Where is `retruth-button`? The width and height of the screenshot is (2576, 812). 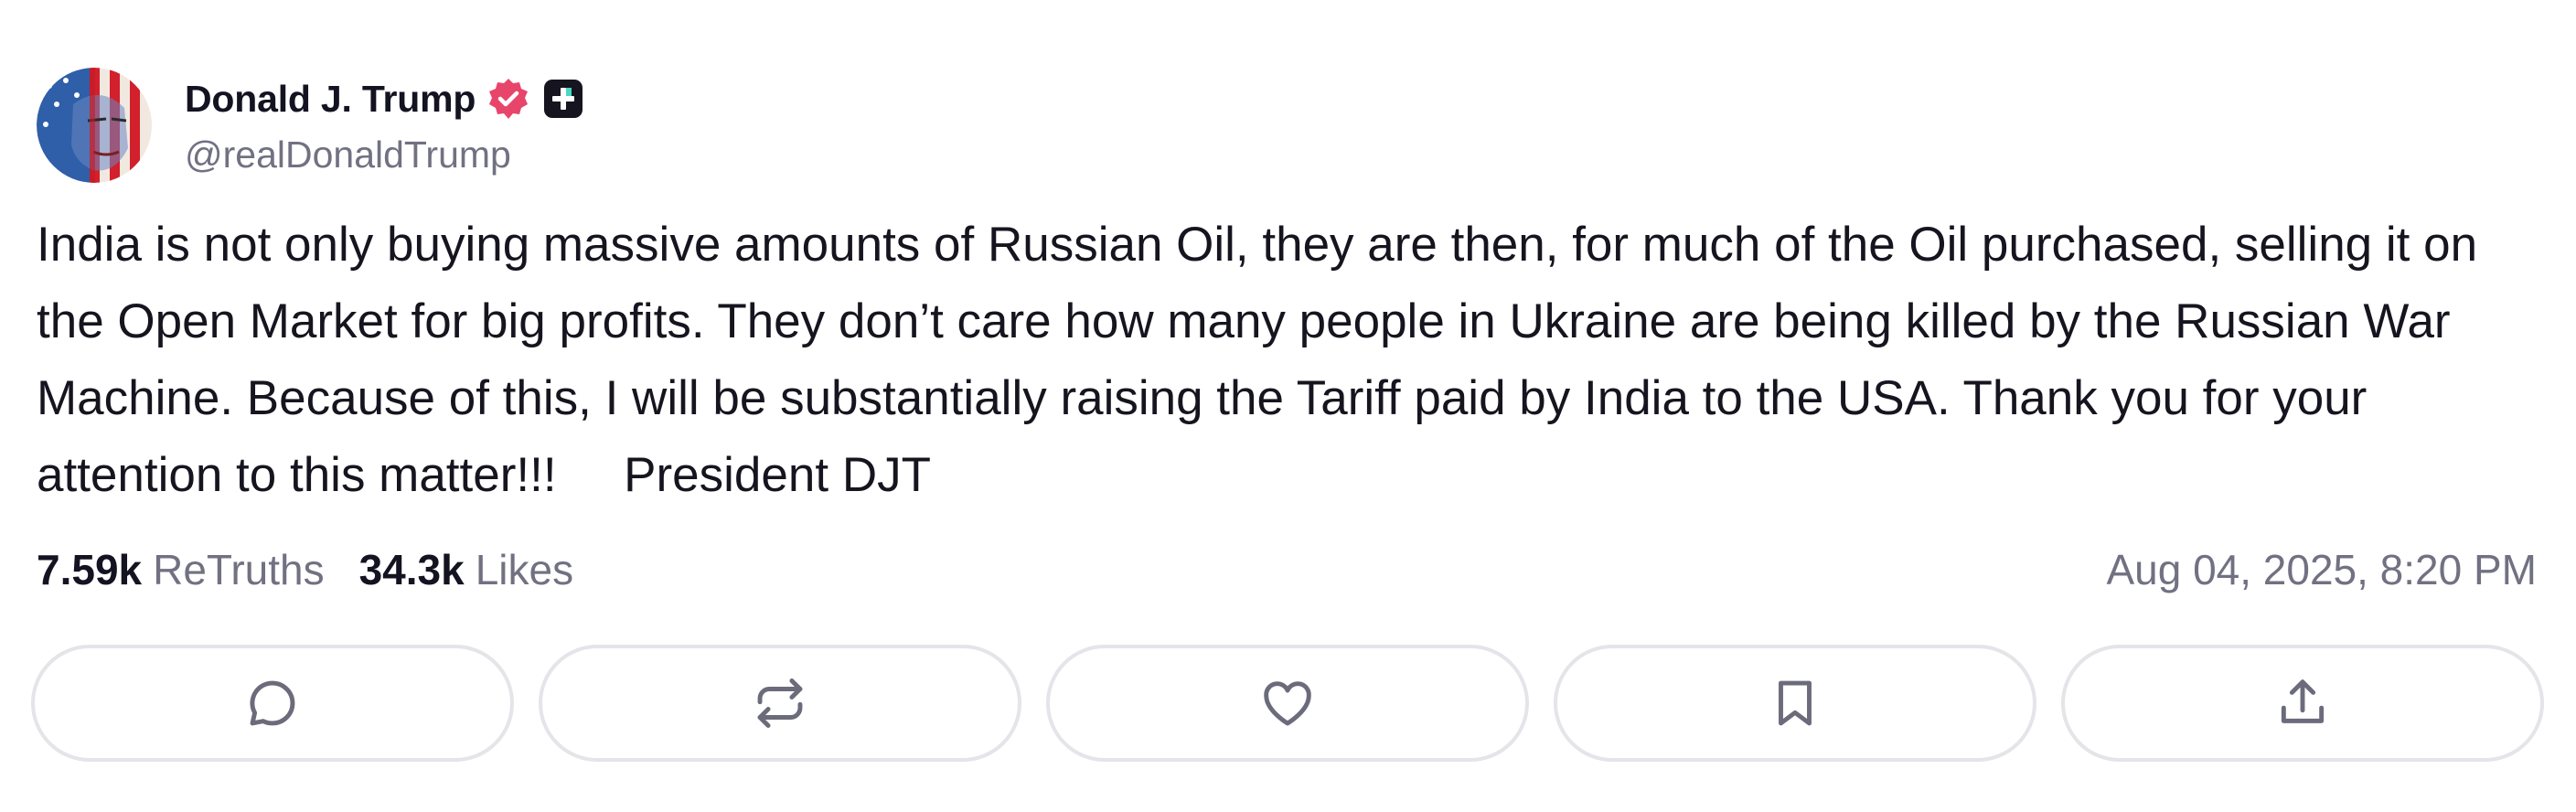 retruth-button is located at coordinates (780, 703).